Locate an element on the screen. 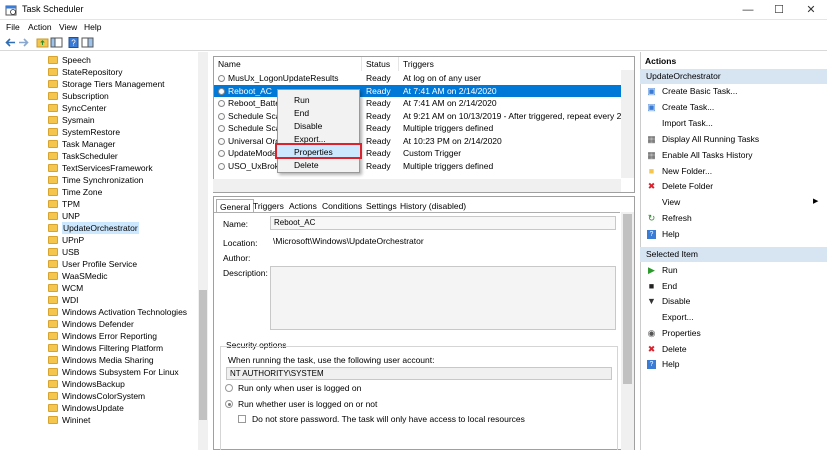  create-task-icon: ▣ is located at coordinates (651, 106).